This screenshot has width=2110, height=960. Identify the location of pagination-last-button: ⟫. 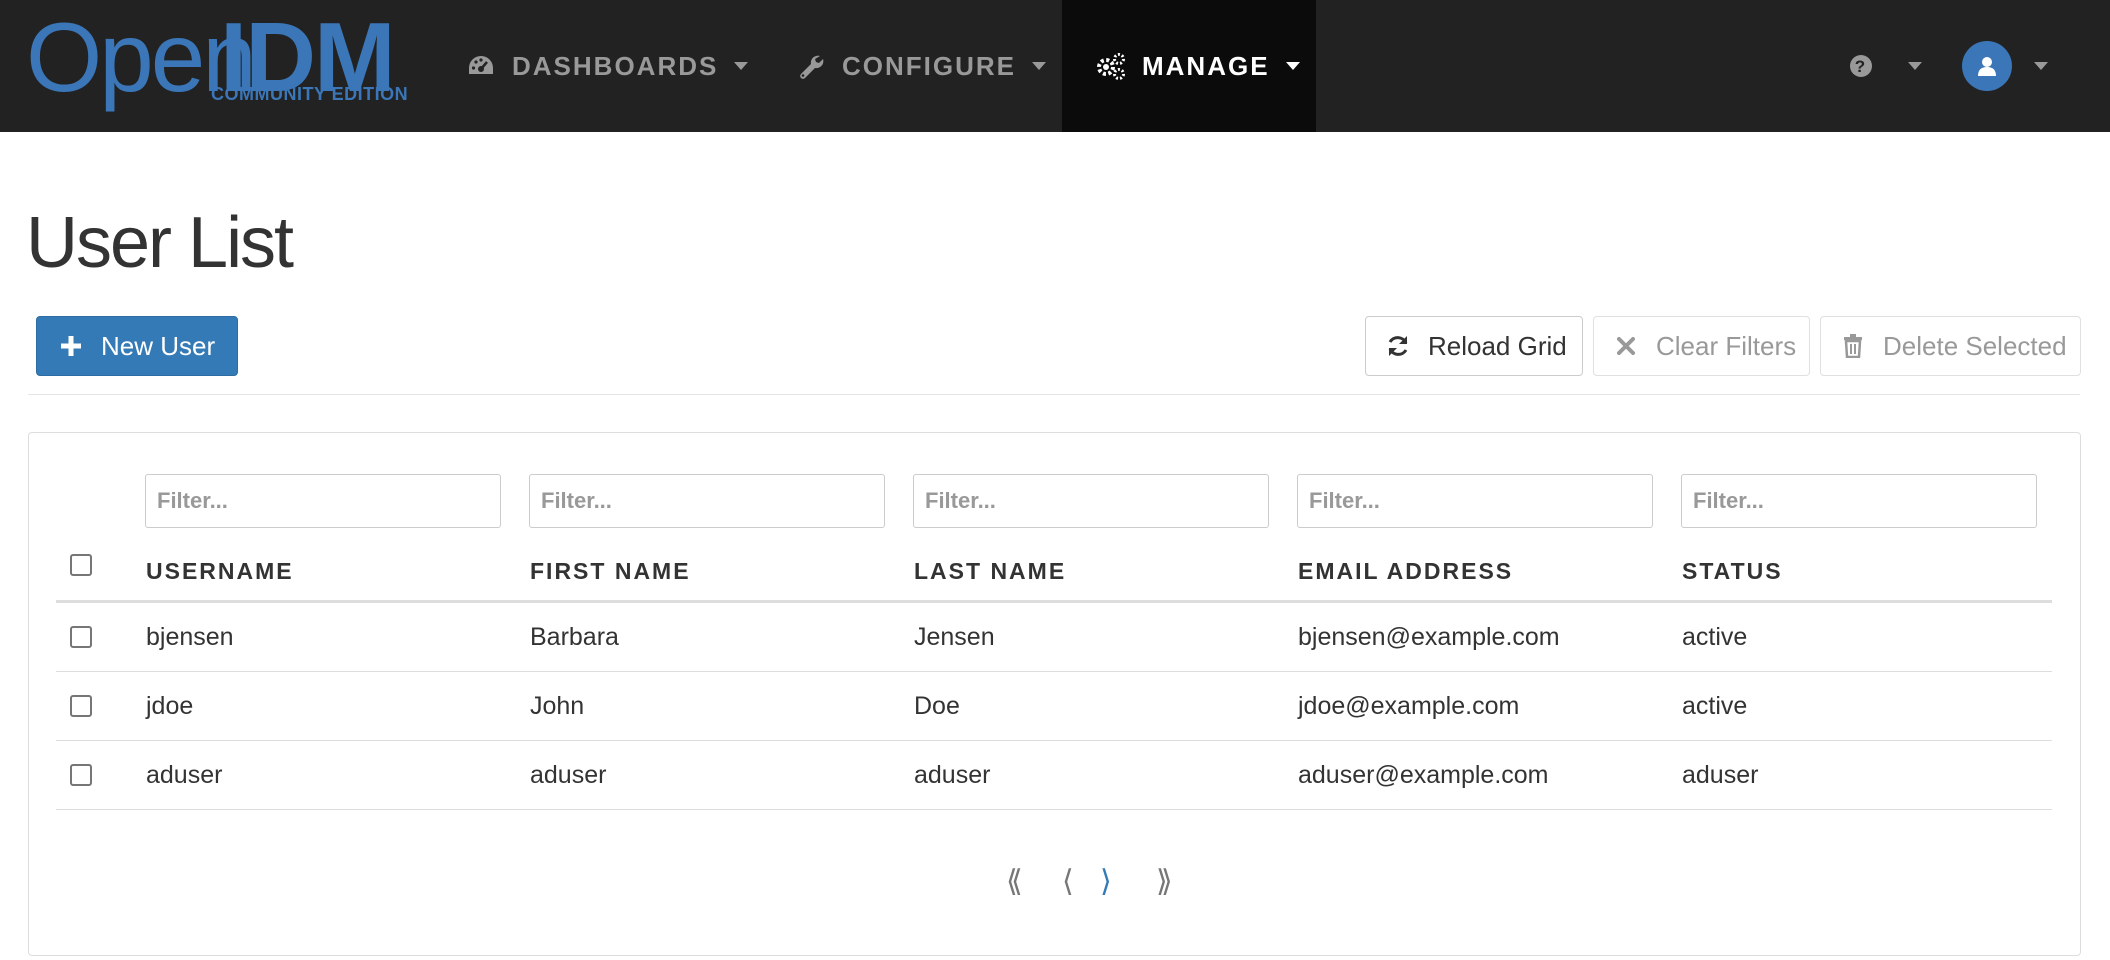
(1164, 881).